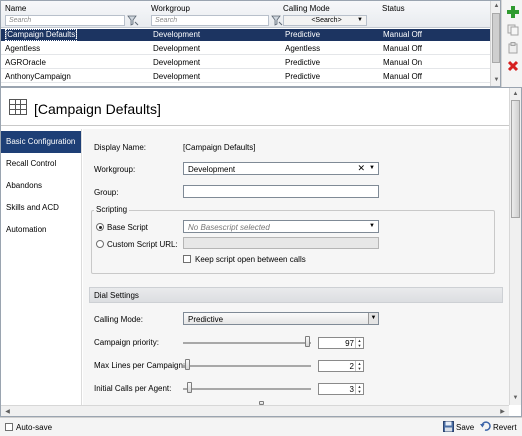 This screenshot has width=522, height=436. I want to click on initial-calls-slider-track, so click(247, 389).